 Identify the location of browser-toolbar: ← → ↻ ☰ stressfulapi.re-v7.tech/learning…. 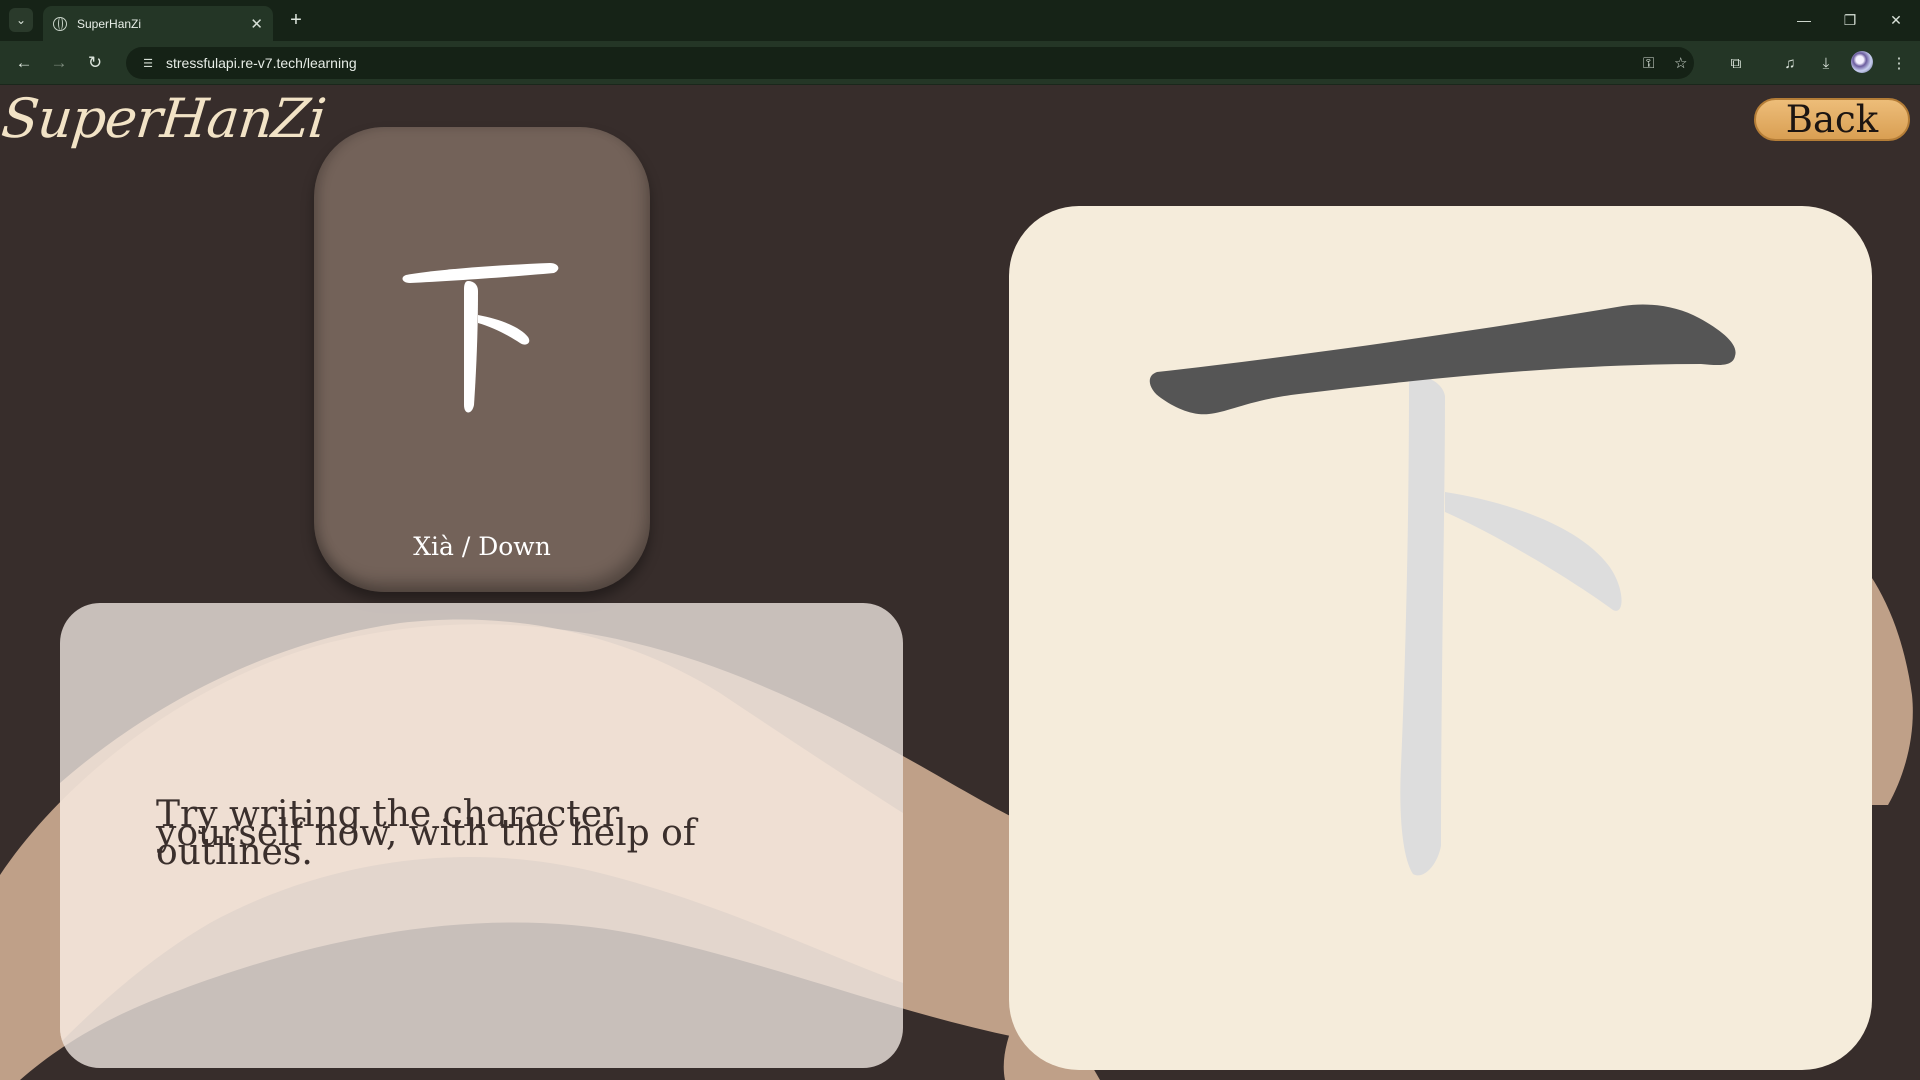
(960, 63).